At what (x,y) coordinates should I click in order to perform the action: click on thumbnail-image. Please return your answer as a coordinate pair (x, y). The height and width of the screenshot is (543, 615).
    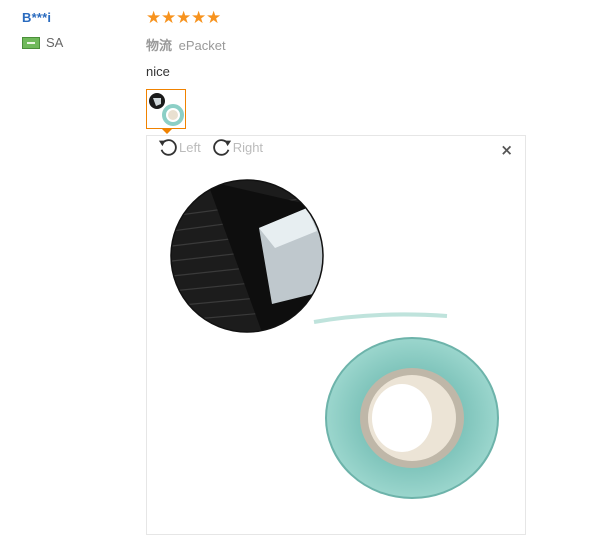
    Looking at the image, I should click on (166, 109).